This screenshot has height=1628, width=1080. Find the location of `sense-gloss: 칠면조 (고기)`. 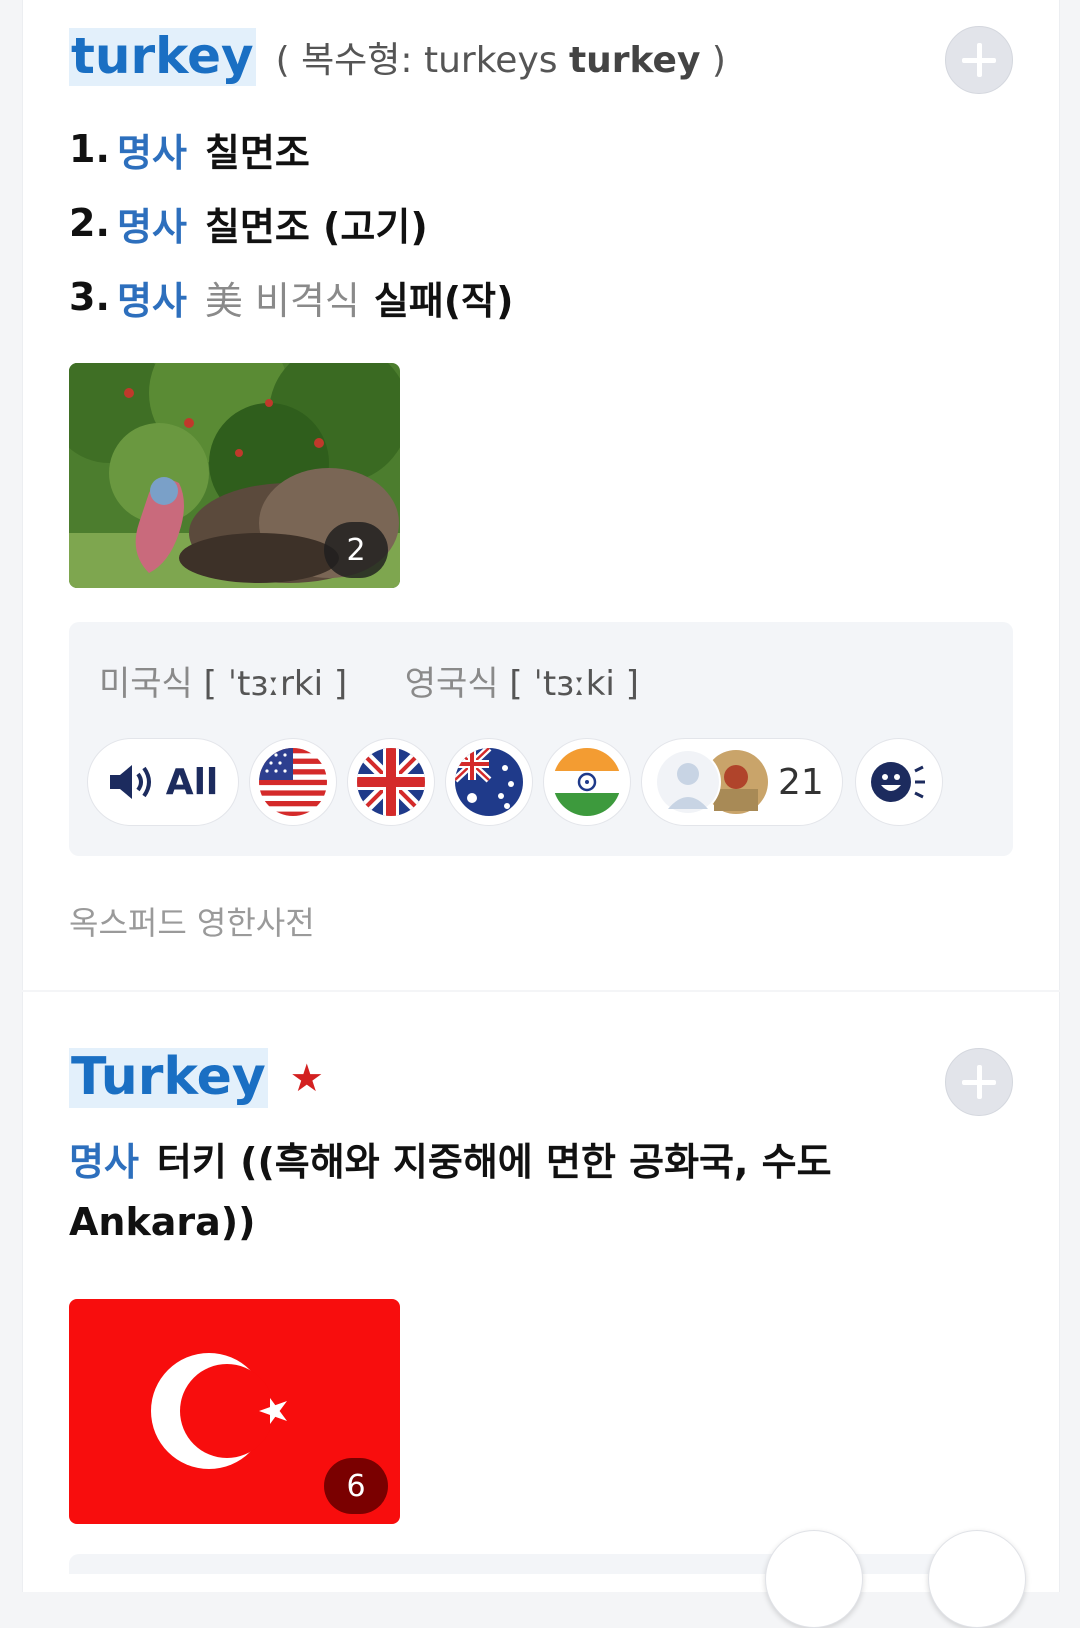

sense-gloss: 칠면조 (고기) is located at coordinates (316, 226).